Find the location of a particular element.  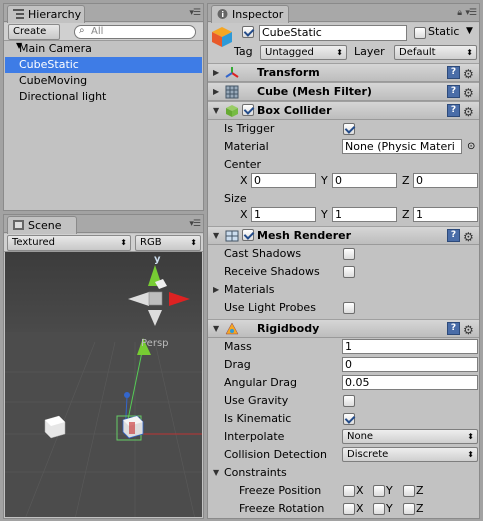

rigidbody-header: ▼ Rigidbody ? ⚙ is located at coordinates (343, 328).